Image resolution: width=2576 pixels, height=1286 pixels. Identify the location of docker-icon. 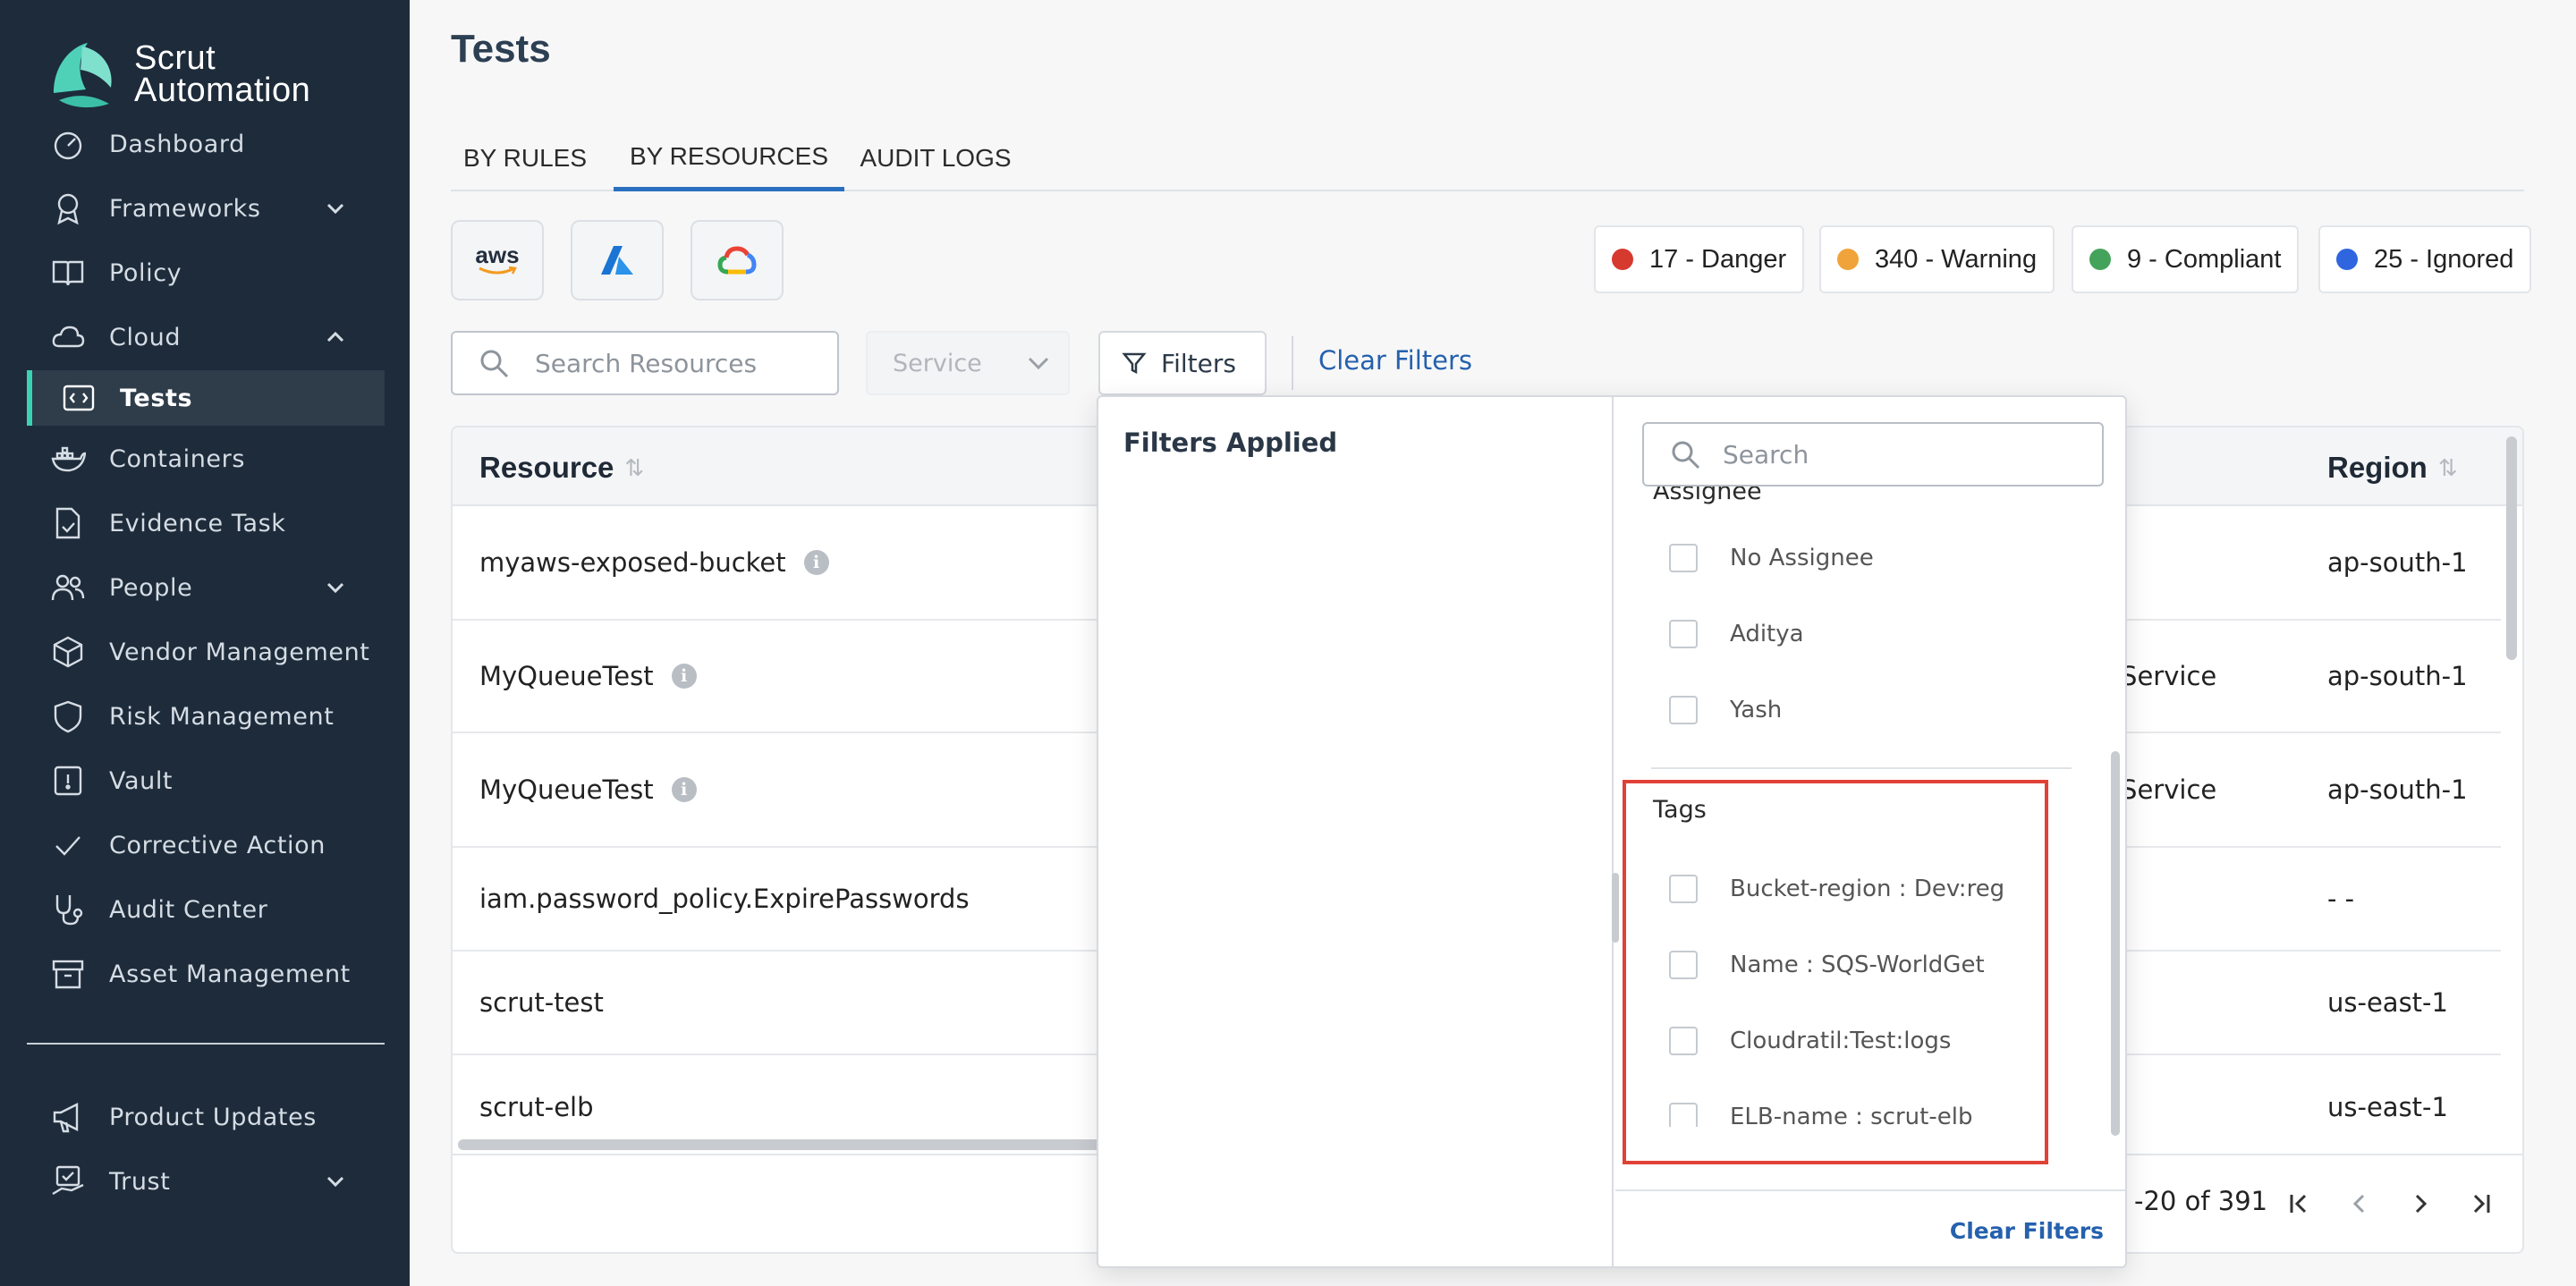
(68, 459).